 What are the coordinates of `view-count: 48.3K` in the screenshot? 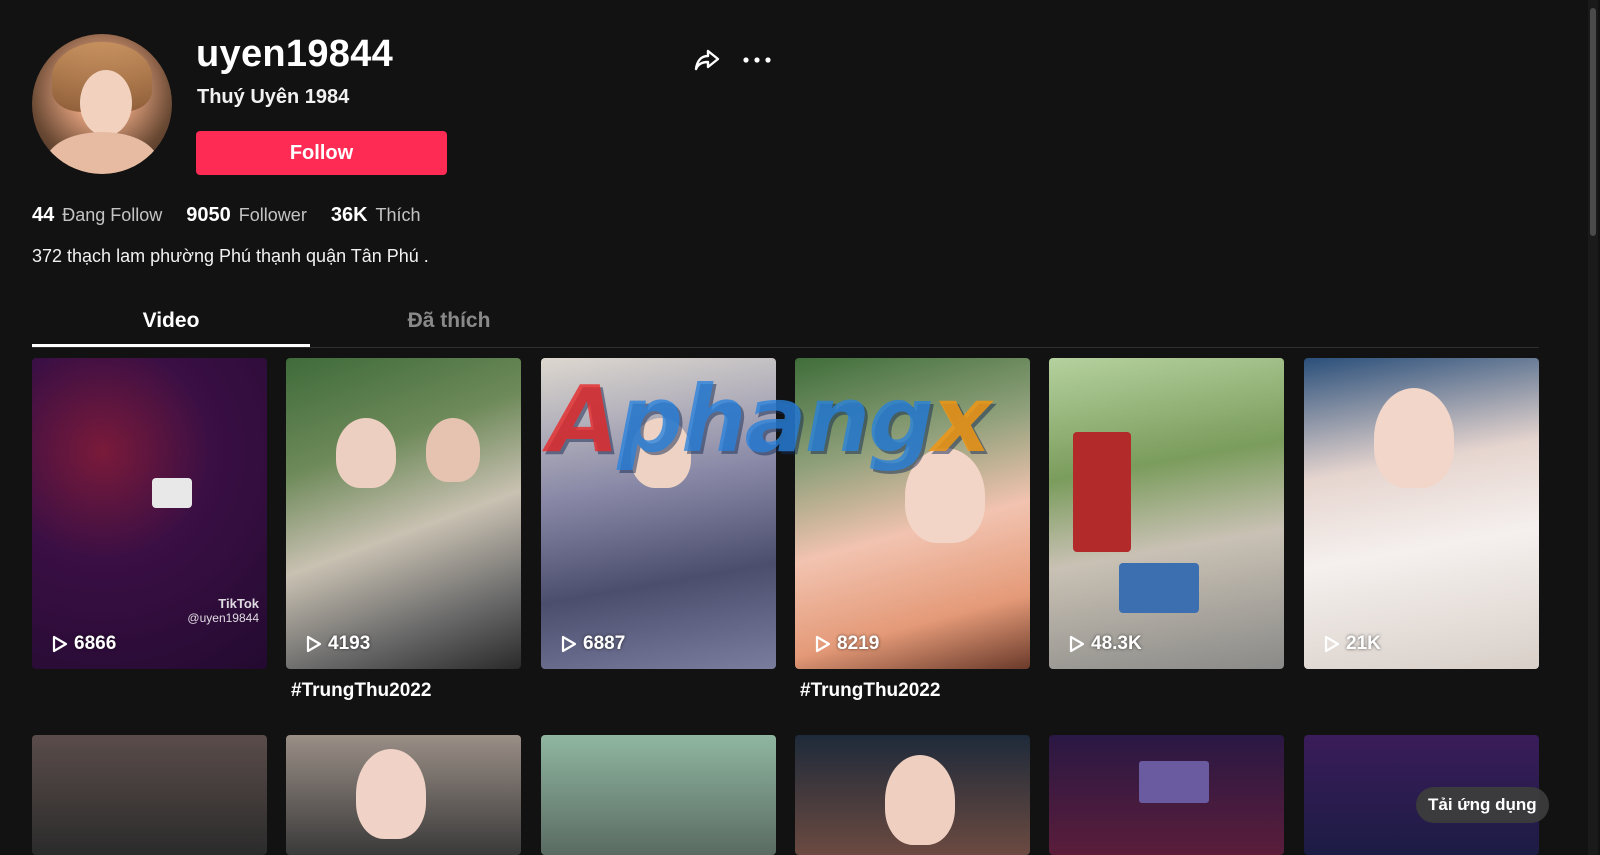 It's located at (1105, 644).